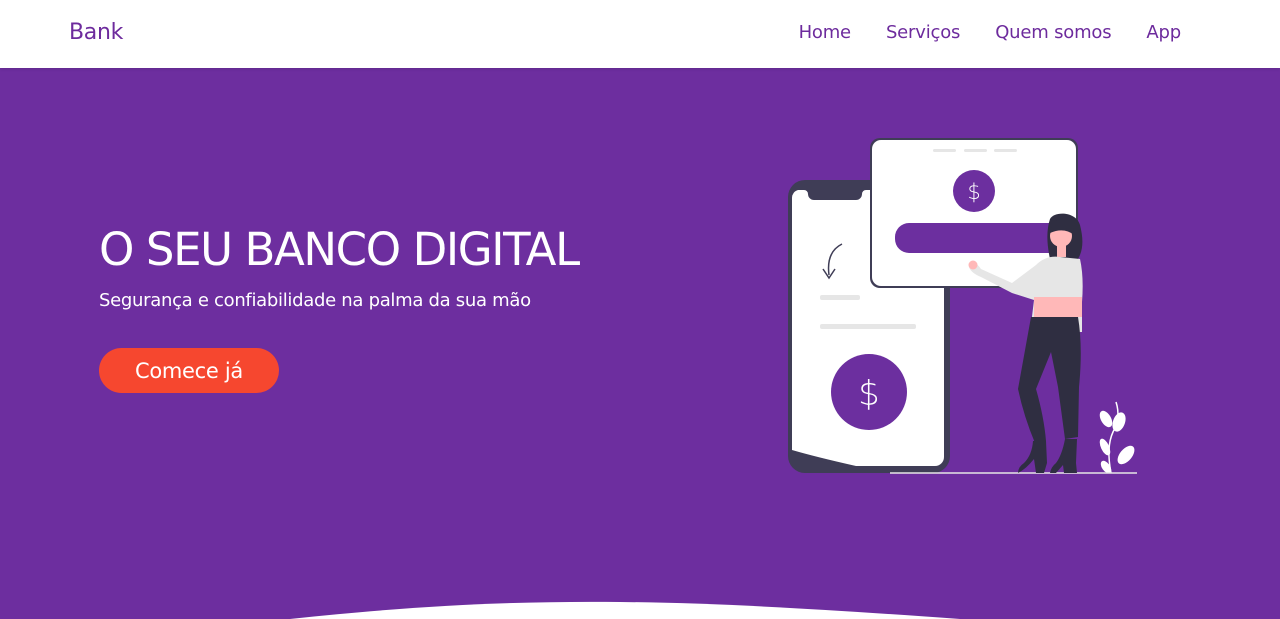 The height and width of the screenshot is (619, 1280). Describe the element at coordinates (625, 610) in the screenshot. I see `hero-bottom-wave` at that location.